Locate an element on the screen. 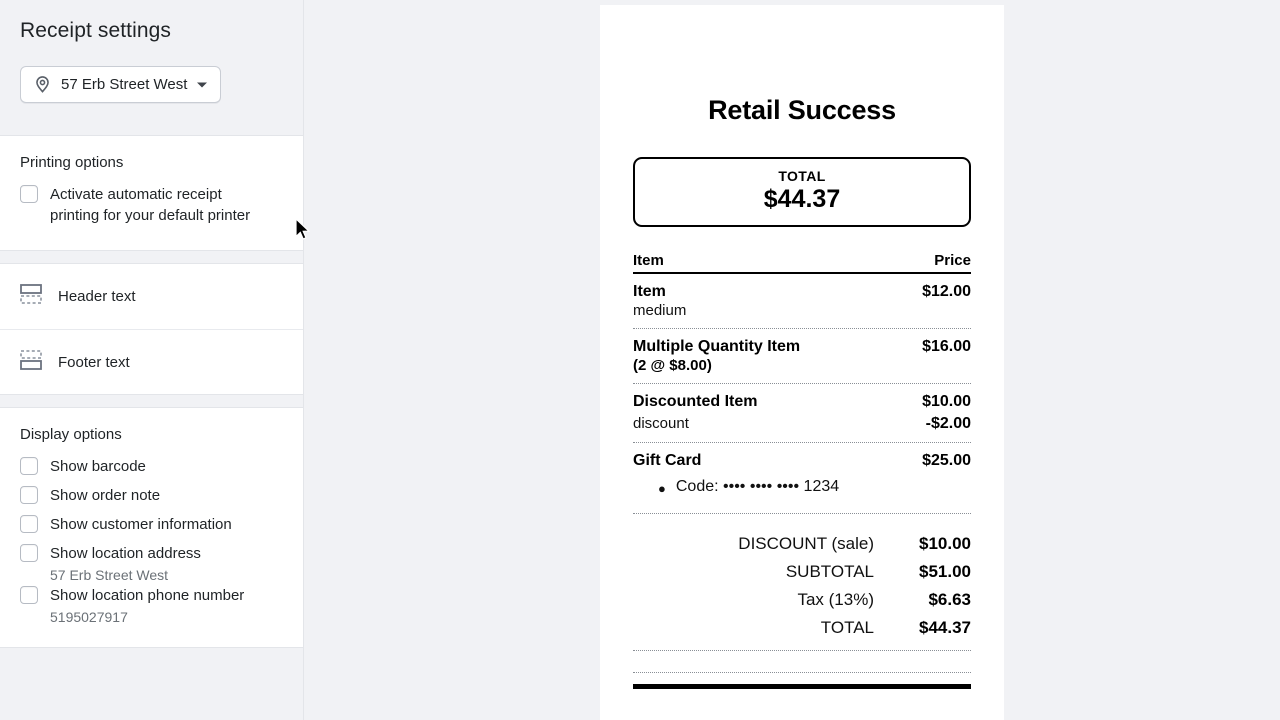 The height and width of the screenshot is (720, 1280). show-location-phone-checkbox is located at coordinates (29, 595).